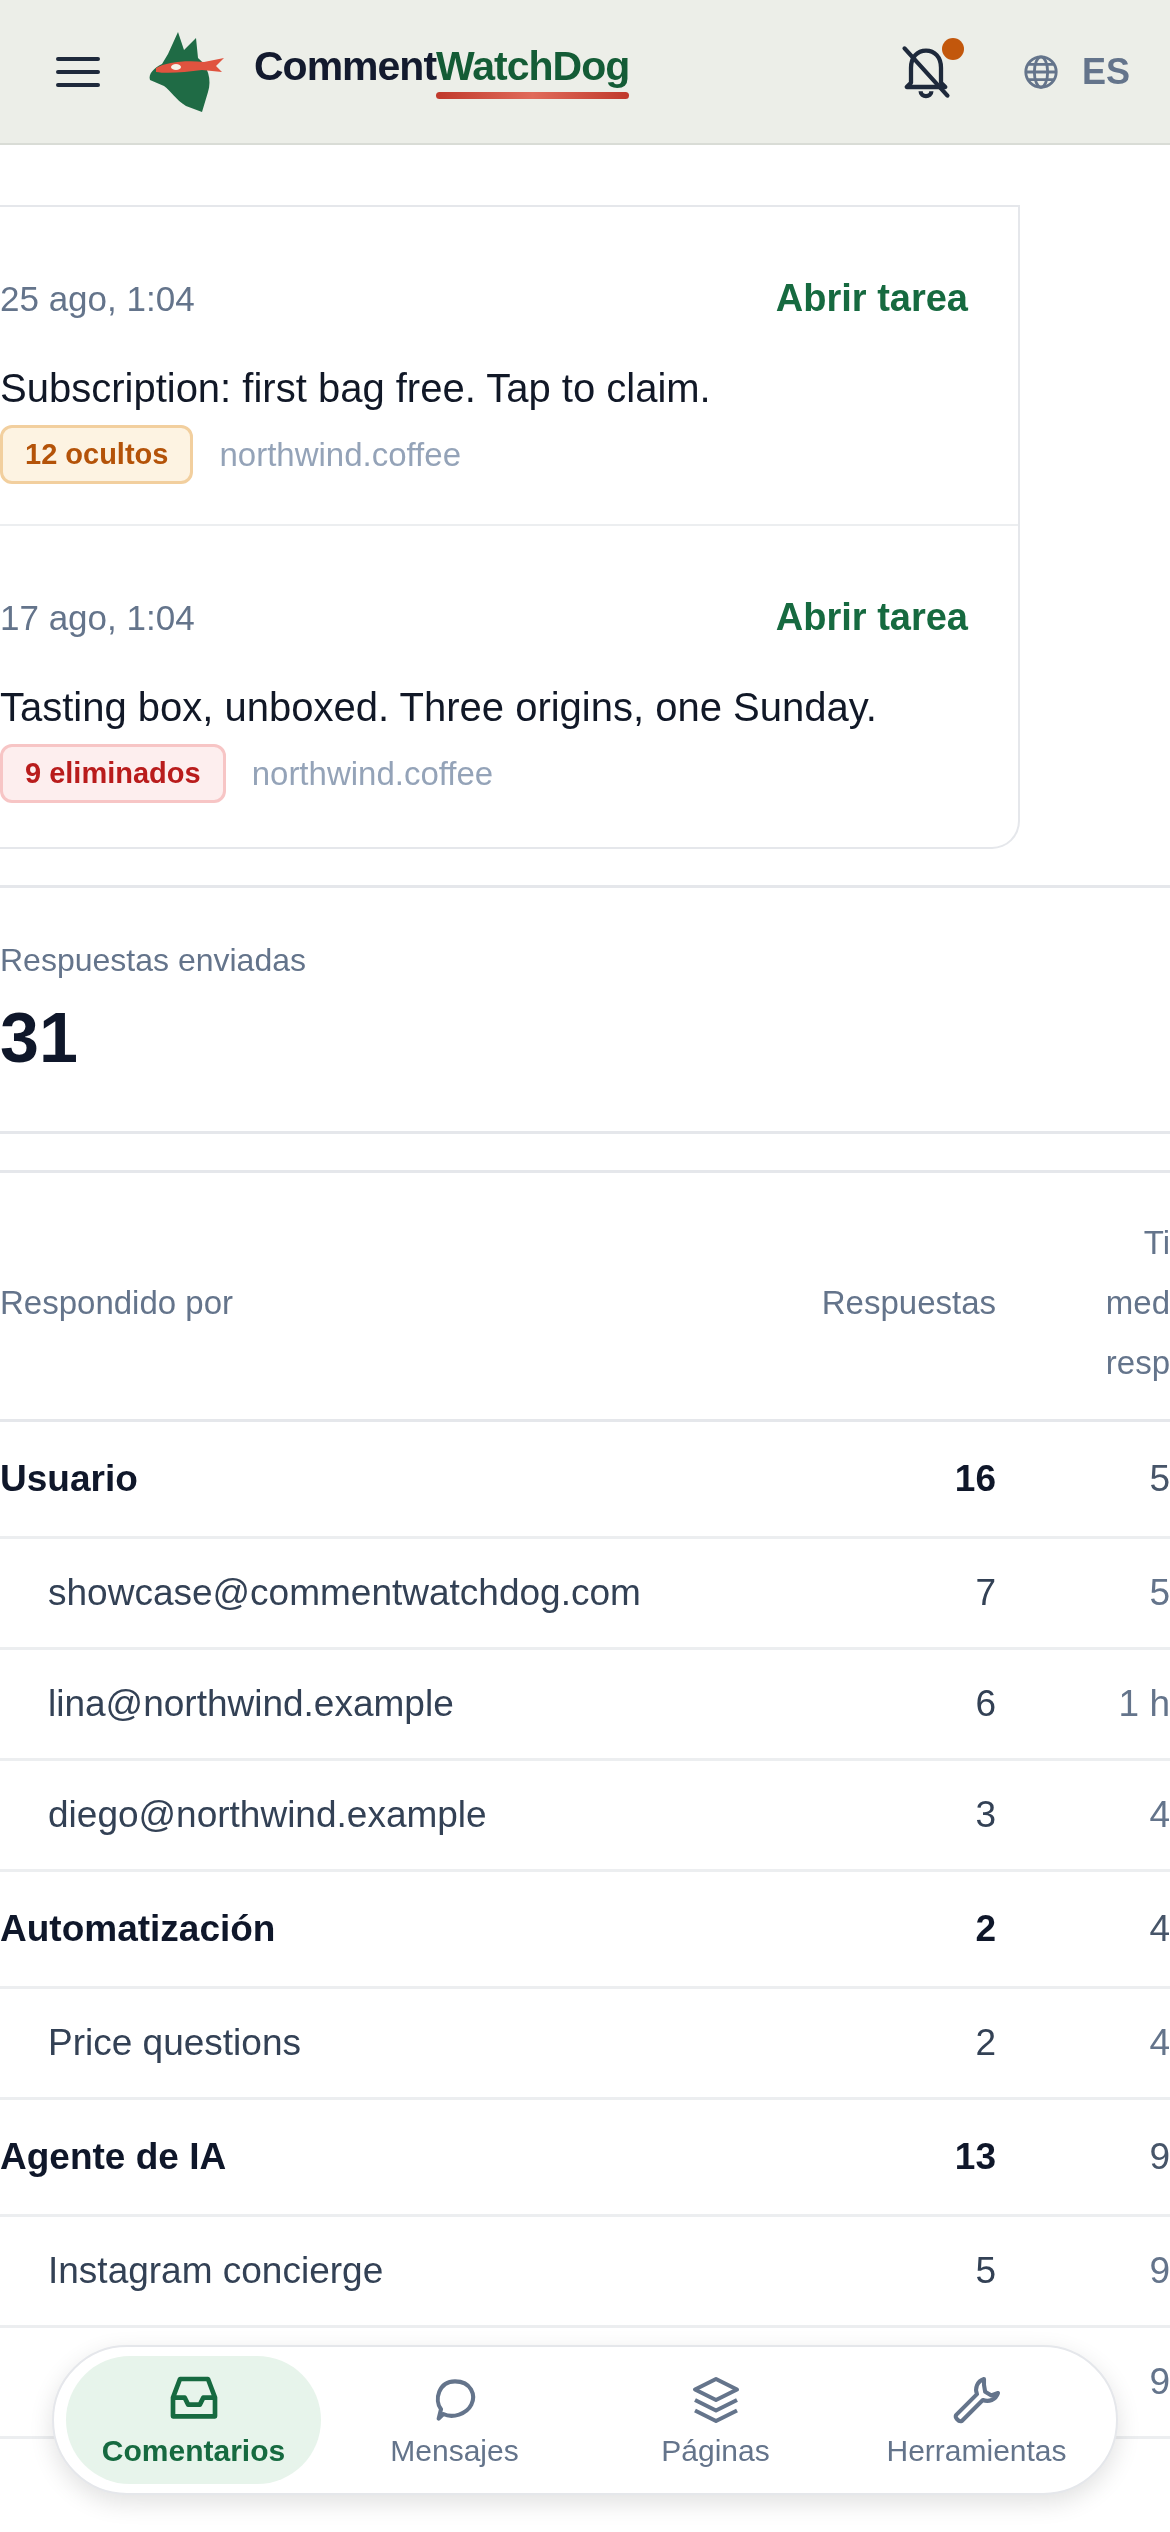  I want to click on row-label: Price questions, so click(174, 2042).